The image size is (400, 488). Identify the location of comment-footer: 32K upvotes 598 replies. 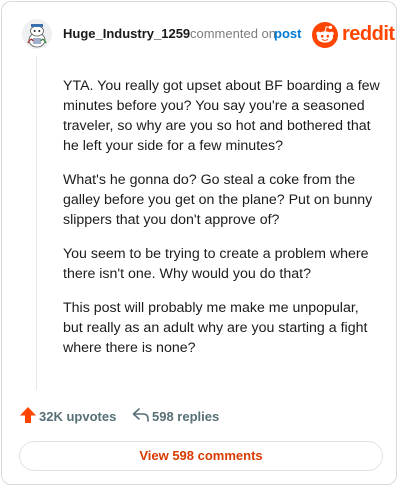
(199, 415).